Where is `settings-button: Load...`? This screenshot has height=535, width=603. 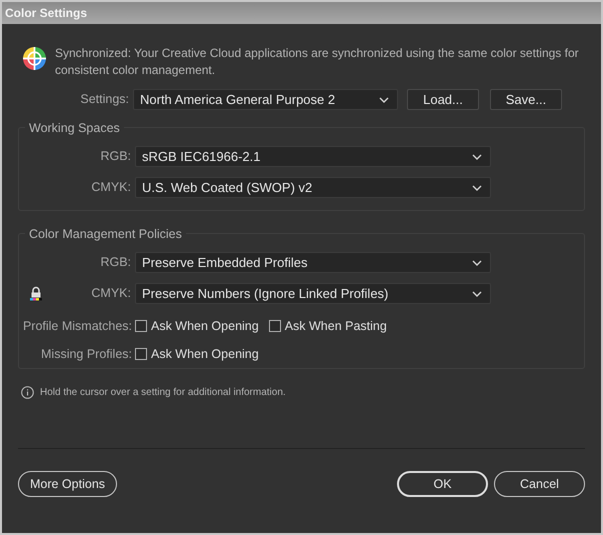
settings-button: Load... is located at coordinates (443, 99).